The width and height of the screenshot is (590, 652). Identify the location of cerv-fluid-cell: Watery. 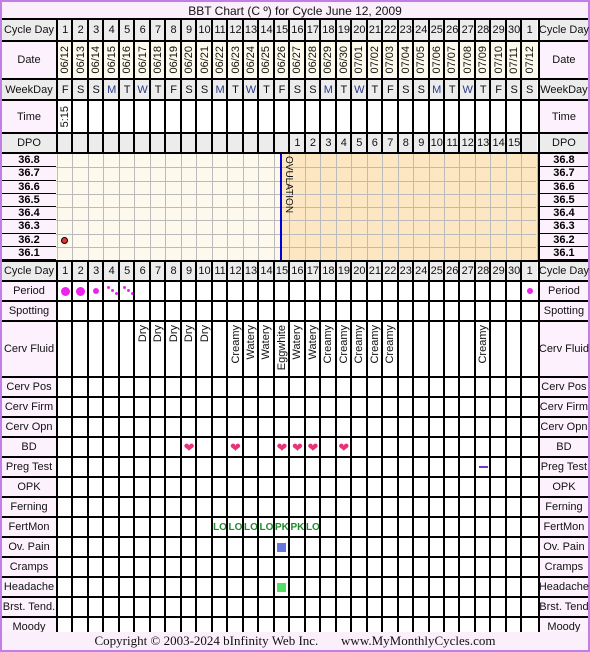
(265, 349).